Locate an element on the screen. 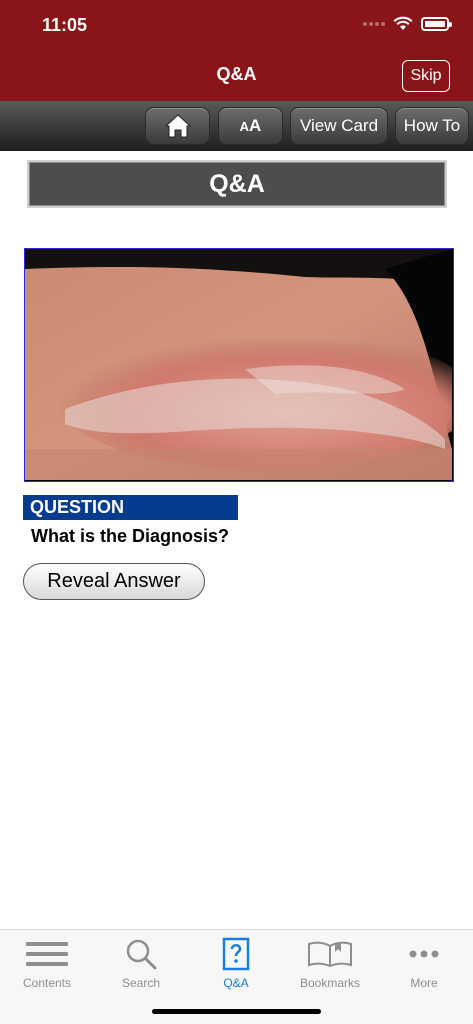 Image resolution: width=473 pixels, height=1024 pixels. section-header: Q&A is located at coordinates (237, 184).